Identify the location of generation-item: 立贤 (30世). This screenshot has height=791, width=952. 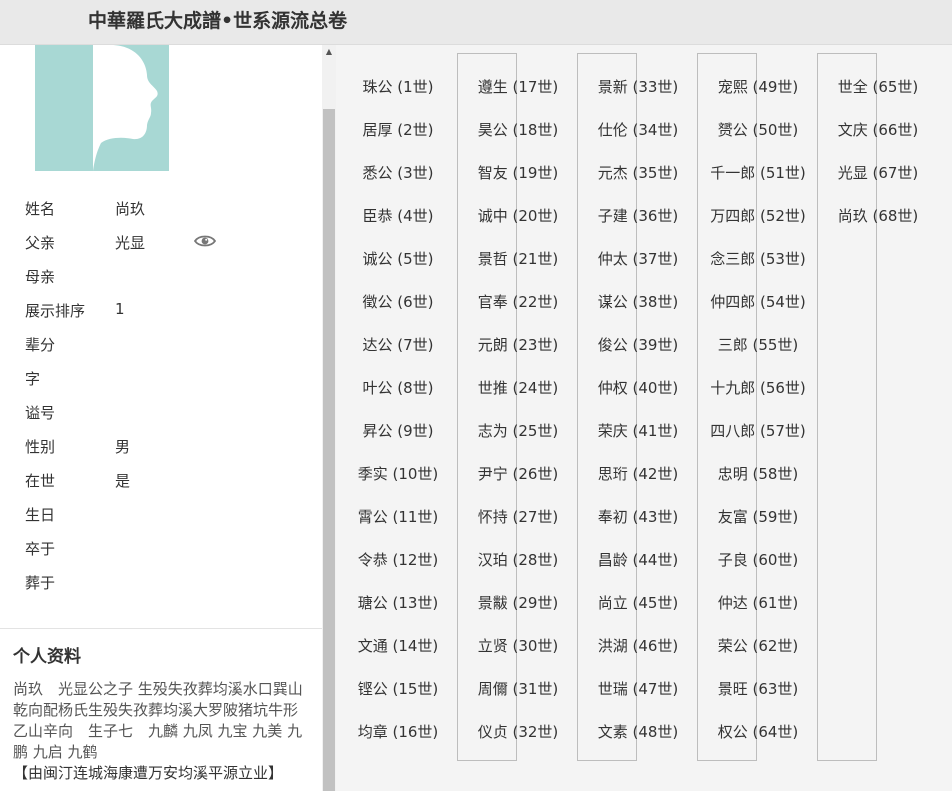
(518, 645).